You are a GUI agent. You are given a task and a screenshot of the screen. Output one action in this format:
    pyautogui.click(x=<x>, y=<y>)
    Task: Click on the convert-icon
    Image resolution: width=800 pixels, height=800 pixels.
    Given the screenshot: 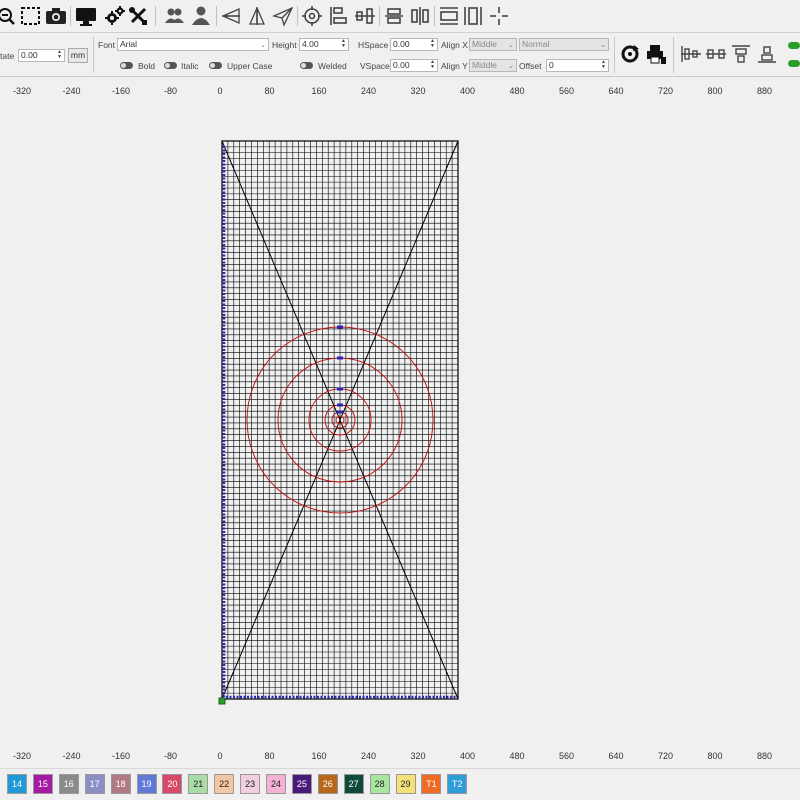 What is the action you would take?
    pyautogui.click(x=630, y=54)
    